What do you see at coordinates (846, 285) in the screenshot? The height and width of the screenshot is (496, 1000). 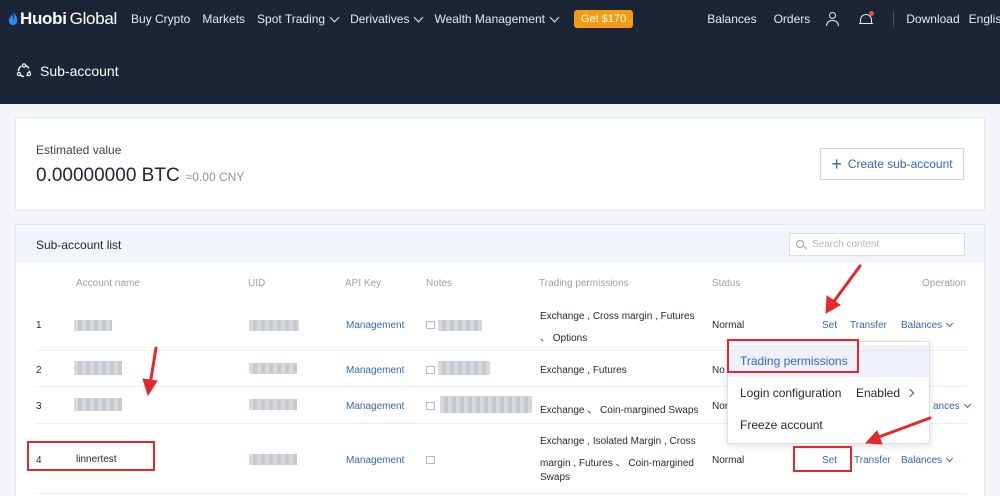 I see `arrow-to-set-top` at bounding box center [846, 285].